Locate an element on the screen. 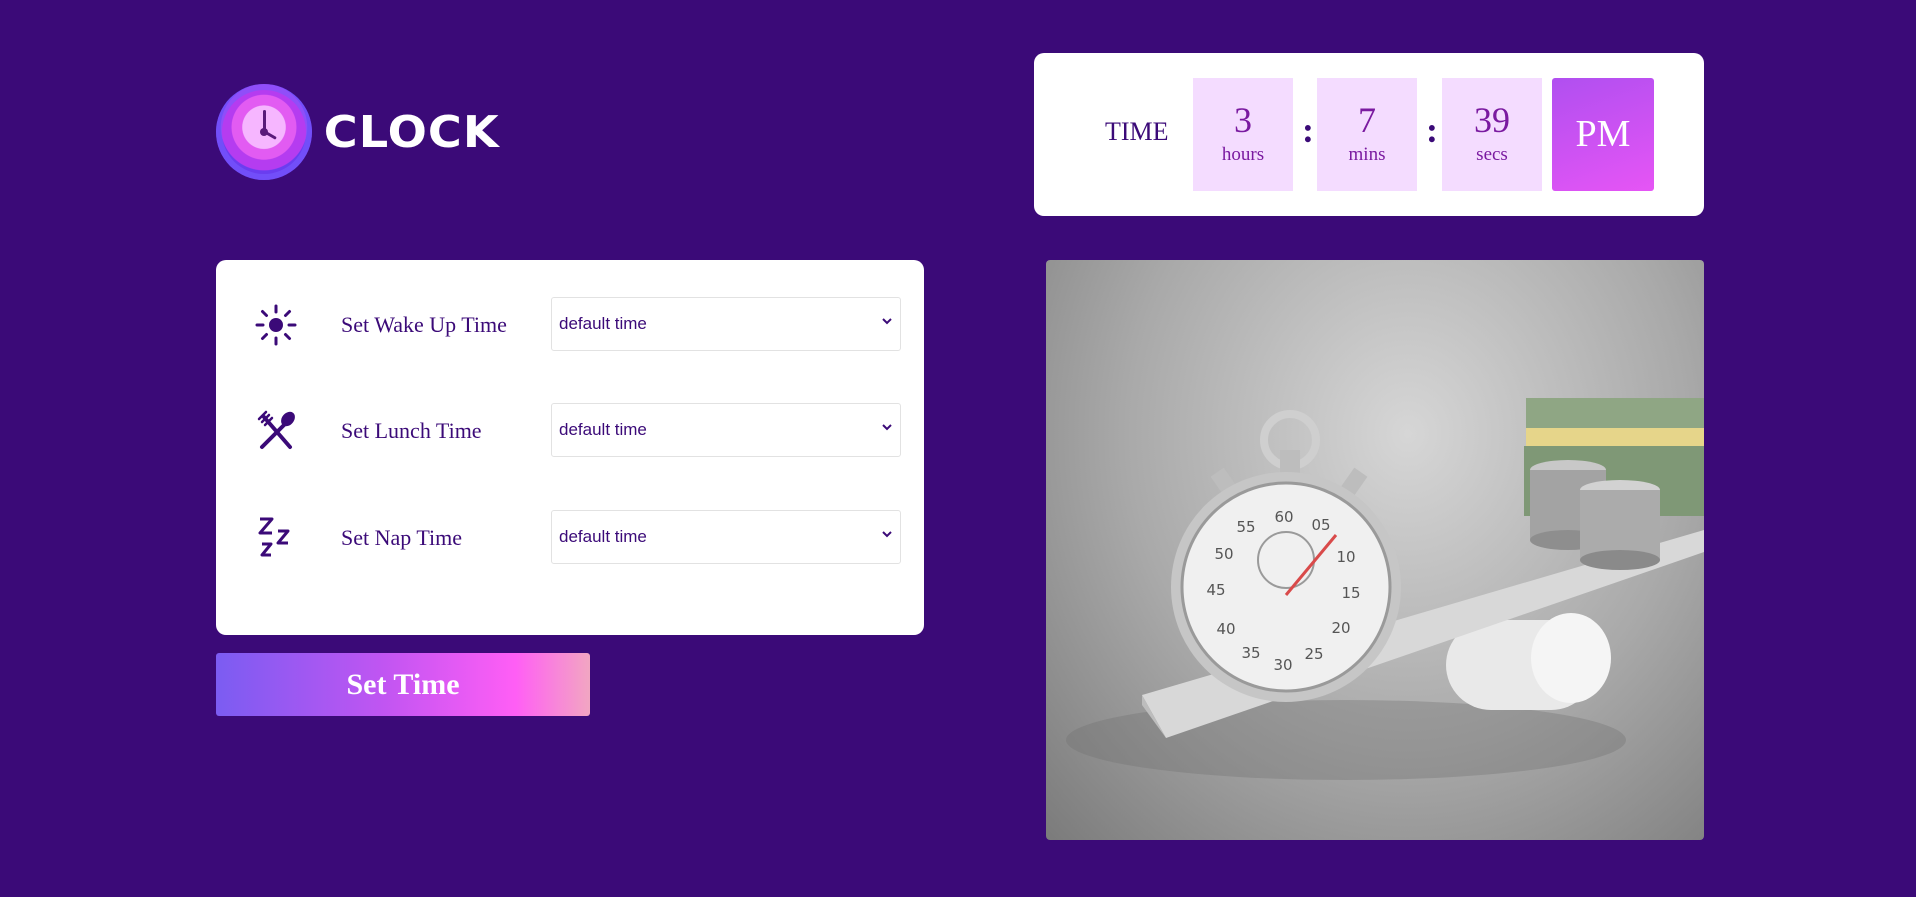  nap-time-select: default time is located at coordinates (726, 537).